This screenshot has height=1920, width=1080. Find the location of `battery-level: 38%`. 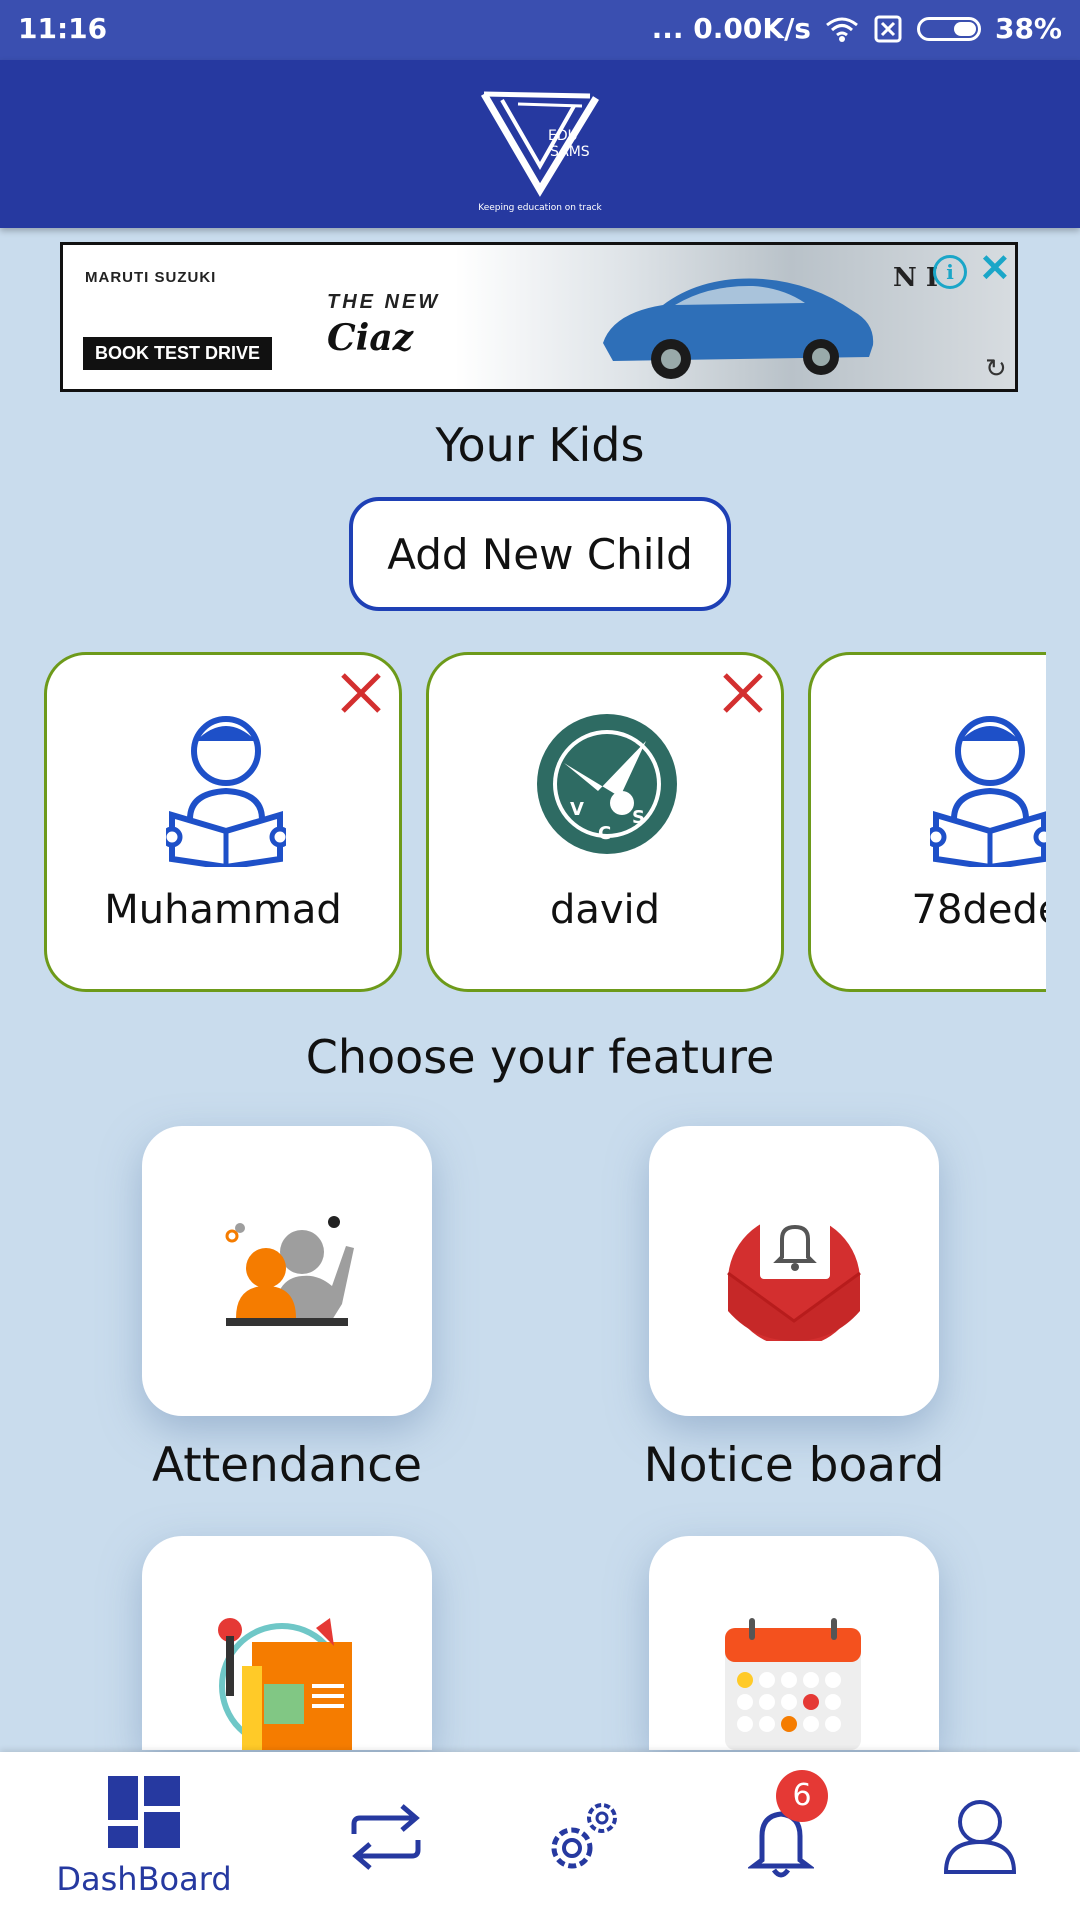

battery-level: 38% is located at coordinates (1028, 28).